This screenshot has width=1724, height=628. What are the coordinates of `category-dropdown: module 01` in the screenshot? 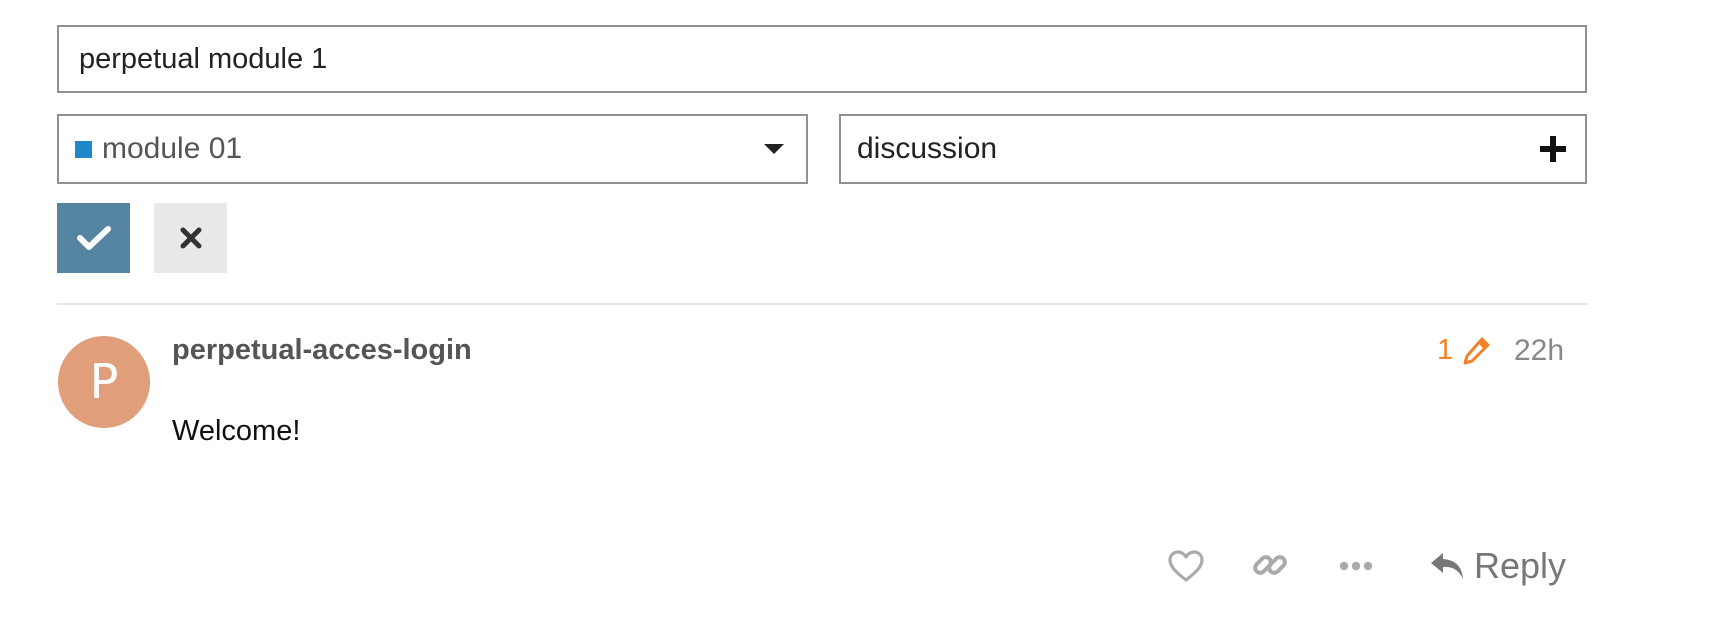 It's located at (432, 149).